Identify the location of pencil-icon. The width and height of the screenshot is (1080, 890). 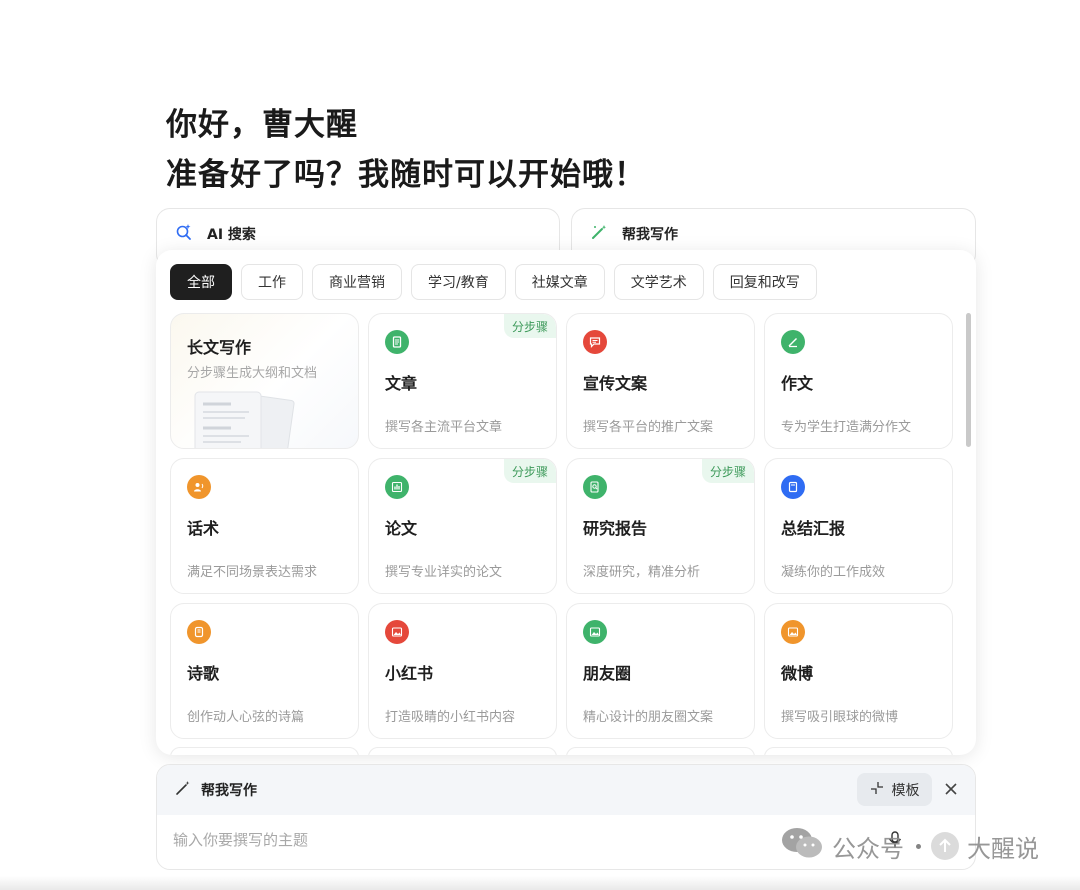
(793, 342).